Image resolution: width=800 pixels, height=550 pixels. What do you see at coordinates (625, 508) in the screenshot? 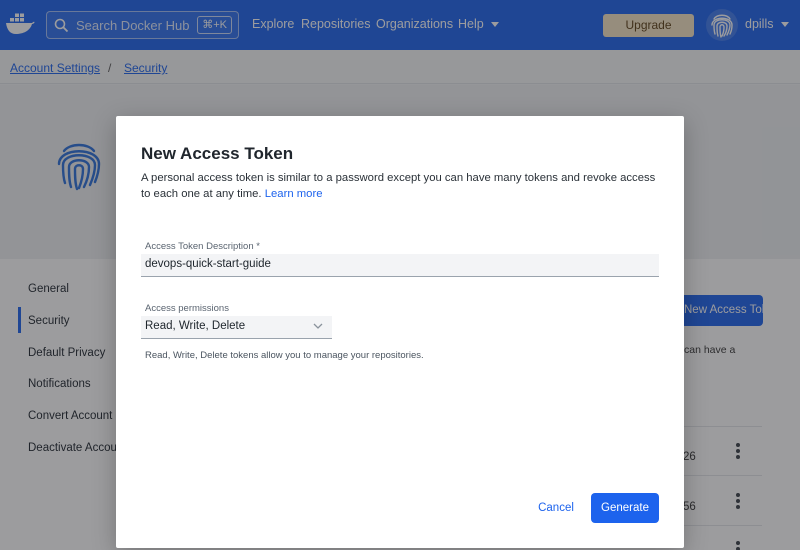
I see `generate-button: Generate` at bounding box center [625, 508].